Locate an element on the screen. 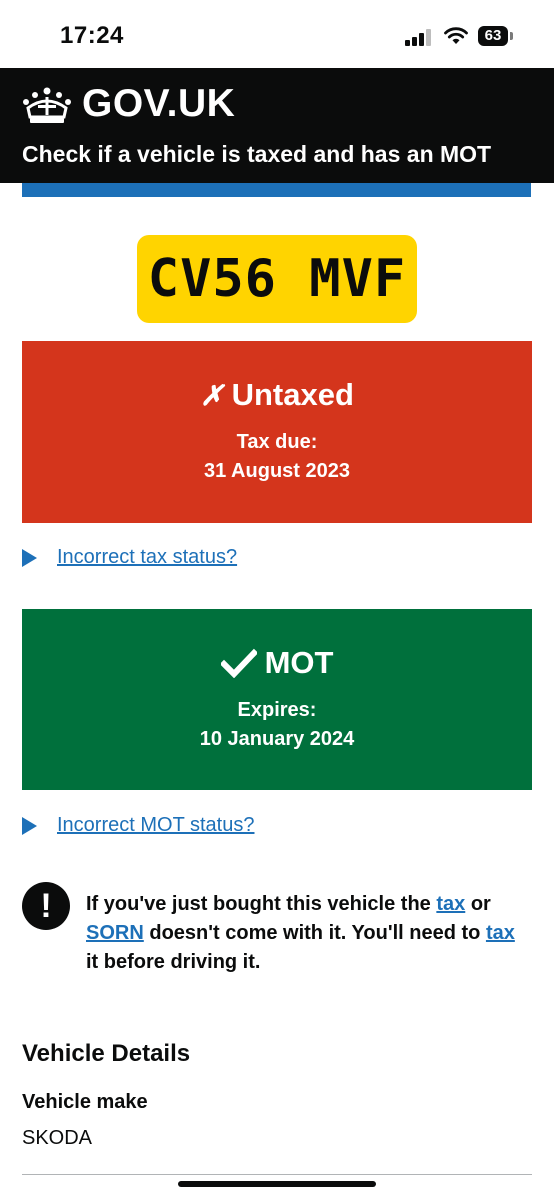  mot-expires-label: Expires: is located at coordinates (277, 710).